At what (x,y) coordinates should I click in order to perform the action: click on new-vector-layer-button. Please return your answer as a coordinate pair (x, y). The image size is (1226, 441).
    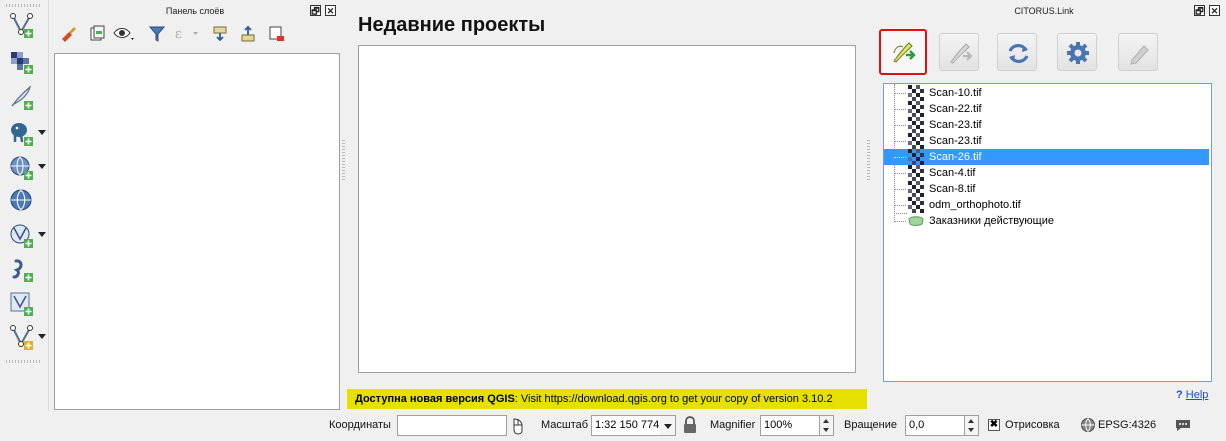
    Looking at the image, I should click on (25, 24).